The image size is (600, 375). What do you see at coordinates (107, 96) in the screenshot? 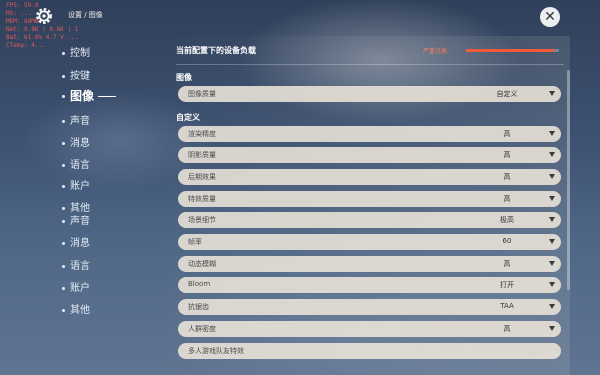
I see `active-indicator` at bounding box center [107, 96].